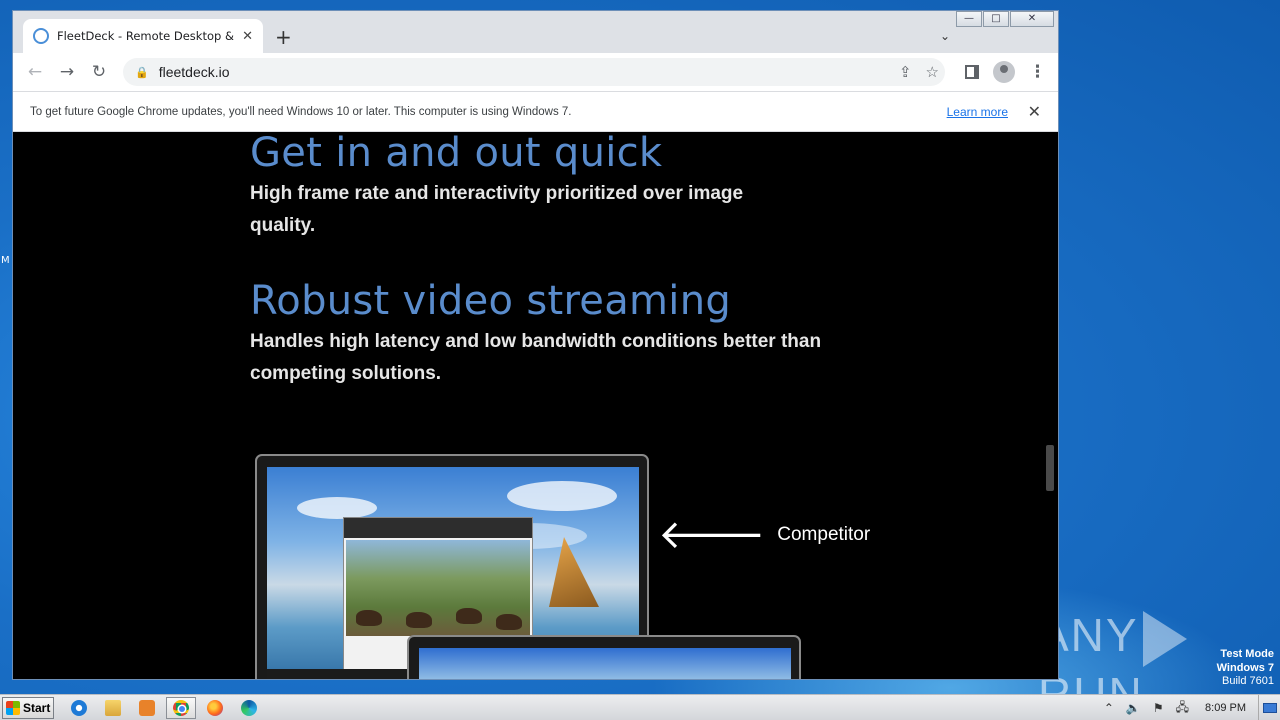 This screenshot has height=720, width=1280. What do you see at coordinates (13, 708) in the screenshot?
I see `windows-logo-icon` at bounding box center [13, 708].